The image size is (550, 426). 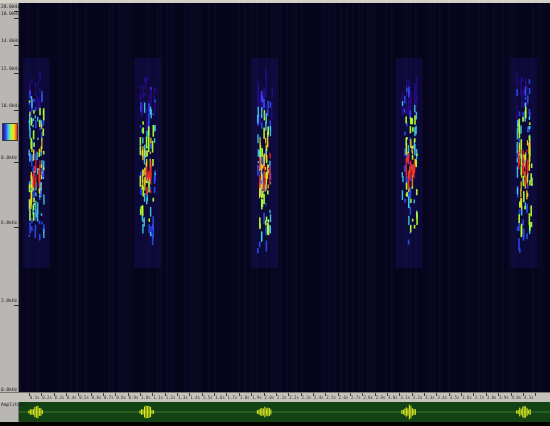 I want to click on ruler-label: 3.4s, so click(x=442, y=397).